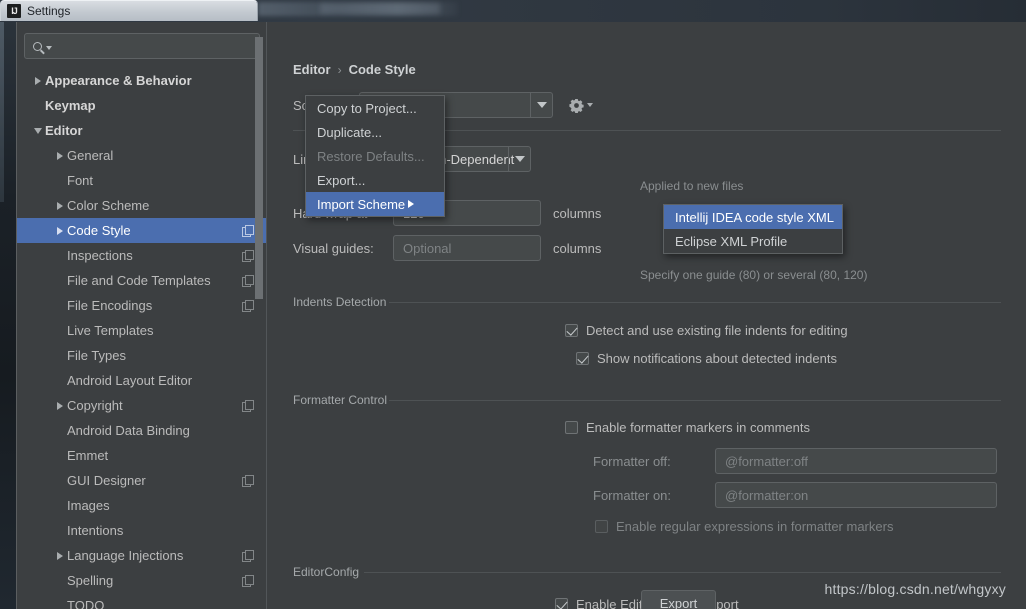  I want to click on sidebar-item-label: Language Injections, so click(125, 555).